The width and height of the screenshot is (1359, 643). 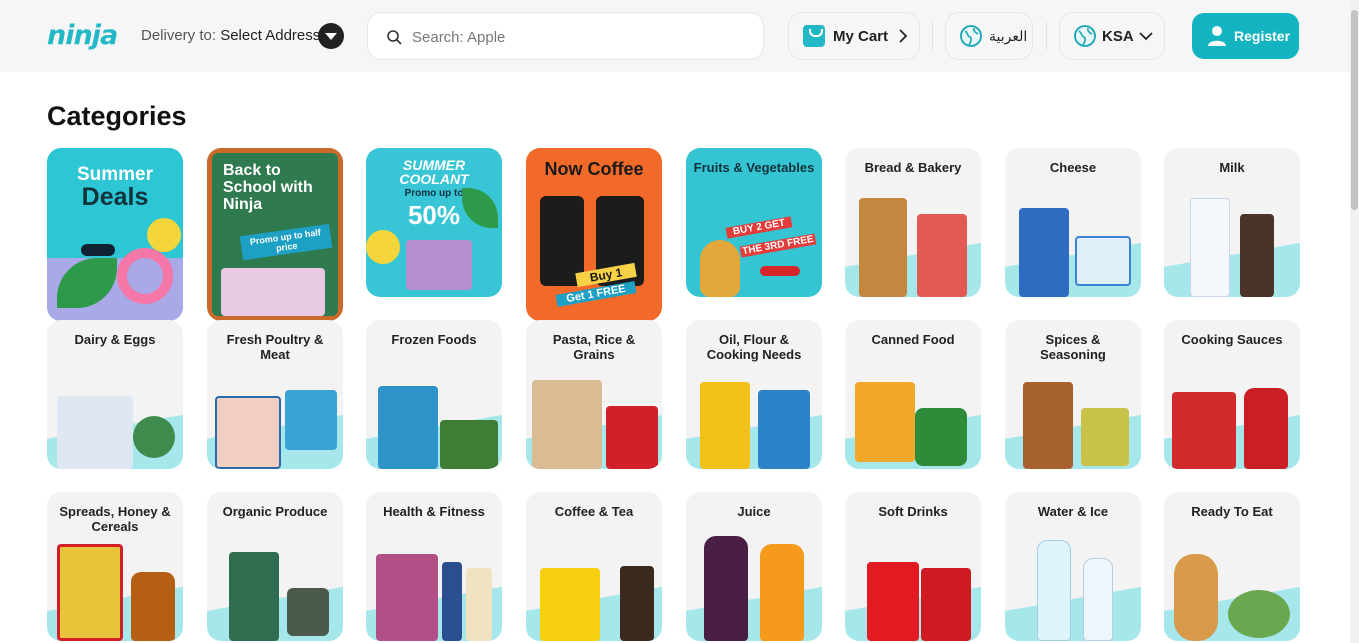 I want to click on address-dropdown-icon, so click(x=331, y=36).